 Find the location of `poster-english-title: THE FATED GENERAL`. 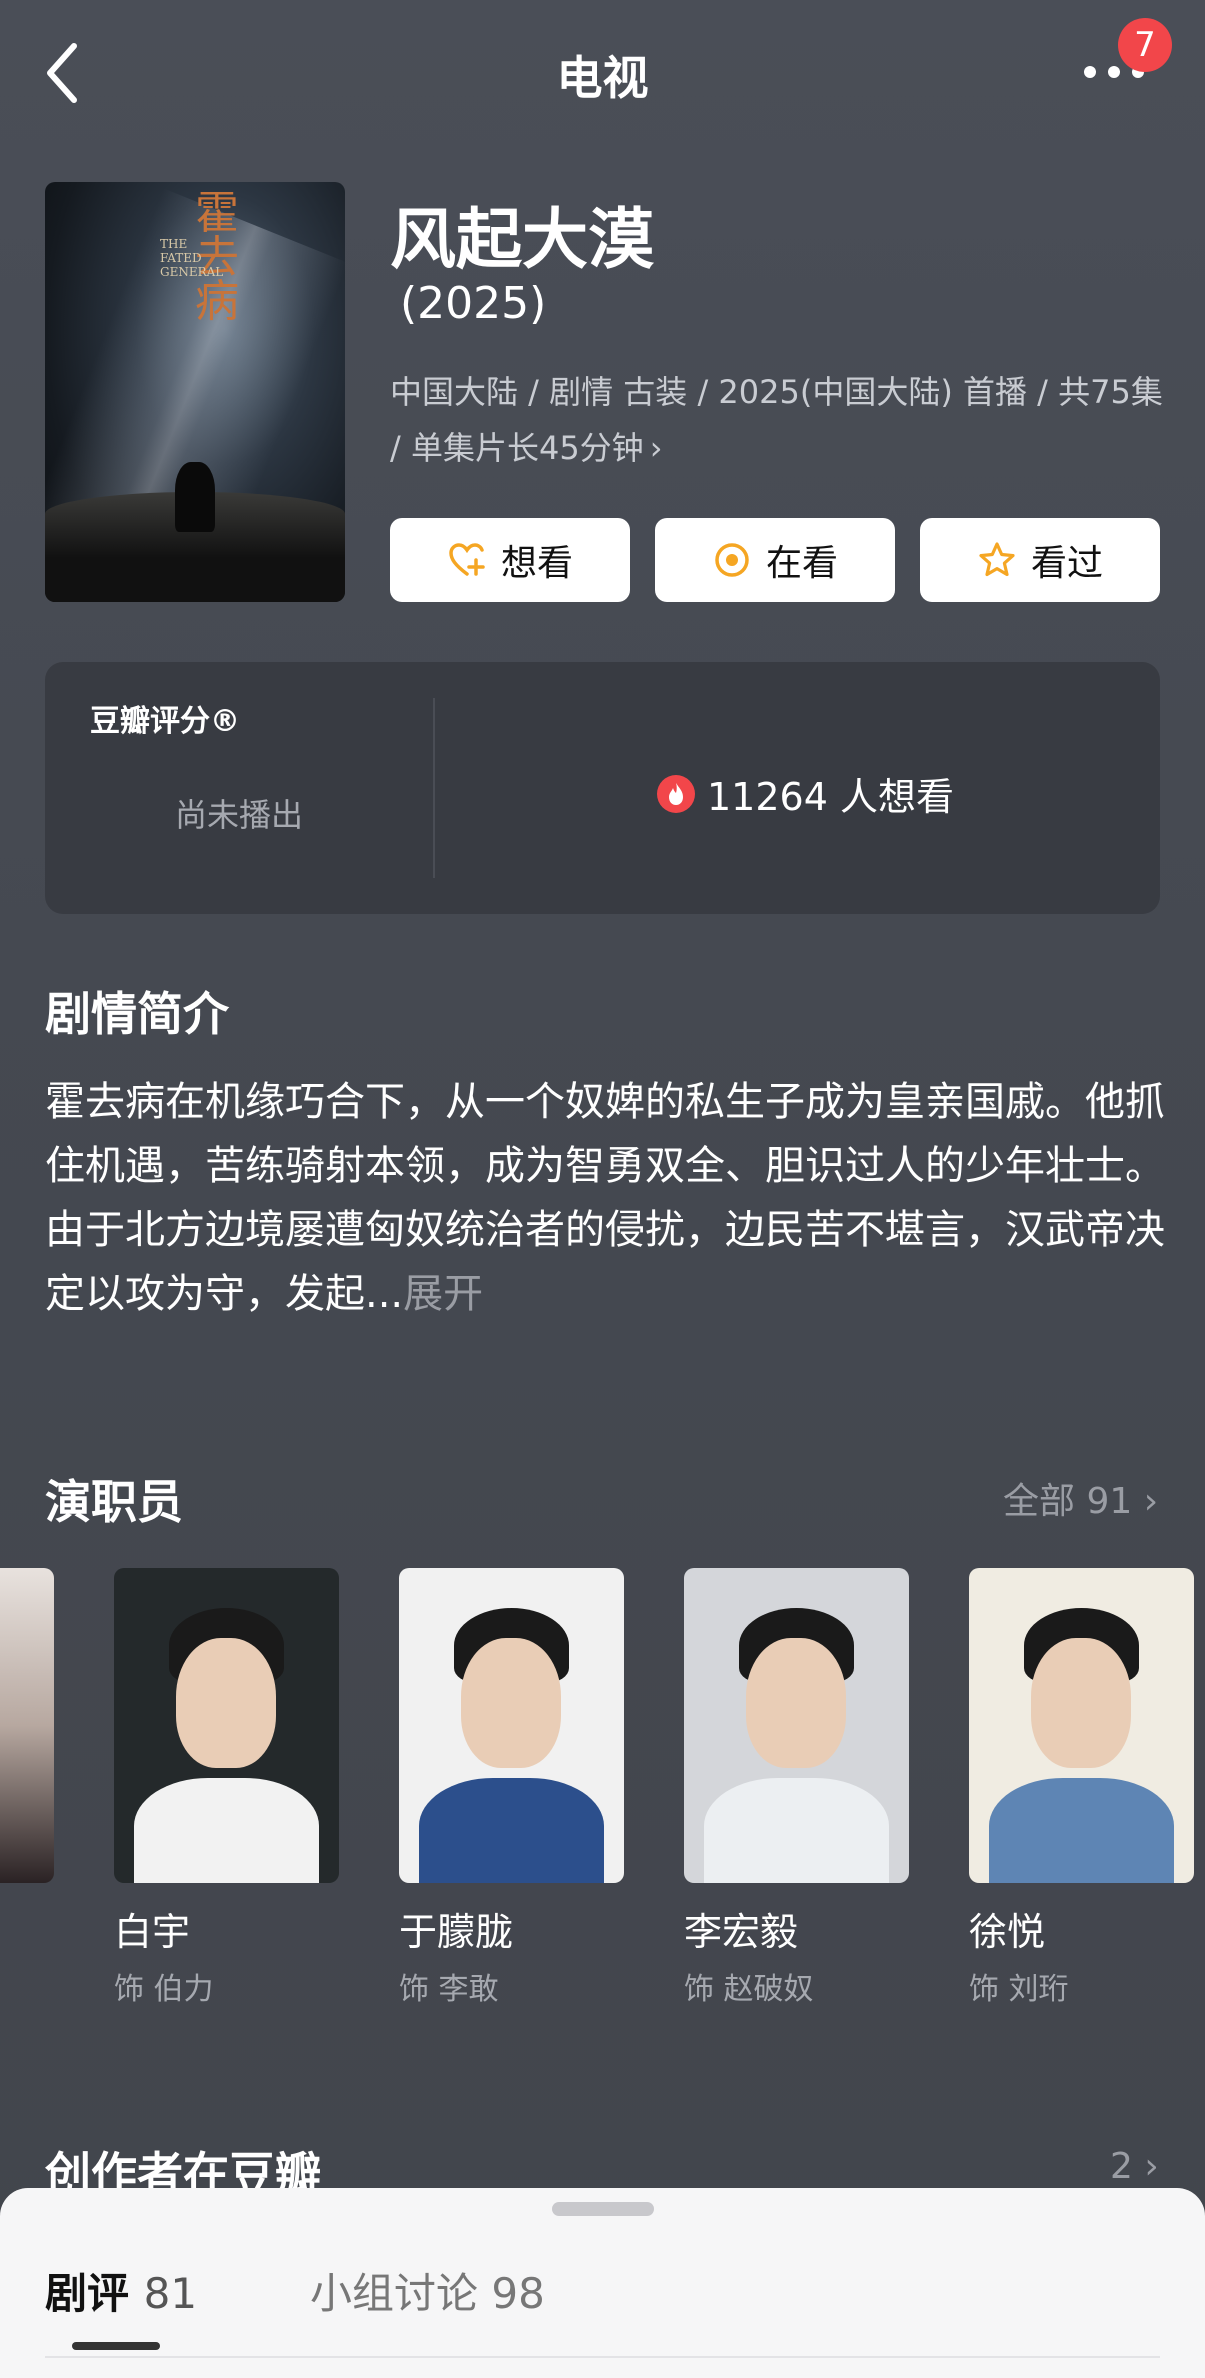

poster-english-title: THE FATED GENERAL is located at coordinates (192, 258).